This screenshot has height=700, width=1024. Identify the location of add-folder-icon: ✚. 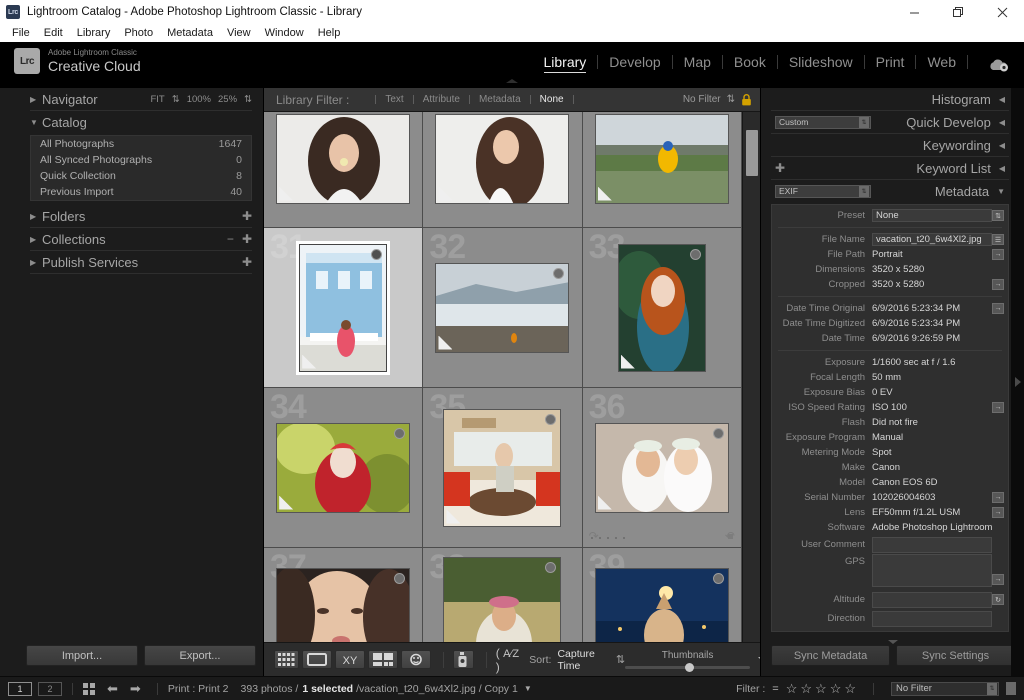
(247, 216).